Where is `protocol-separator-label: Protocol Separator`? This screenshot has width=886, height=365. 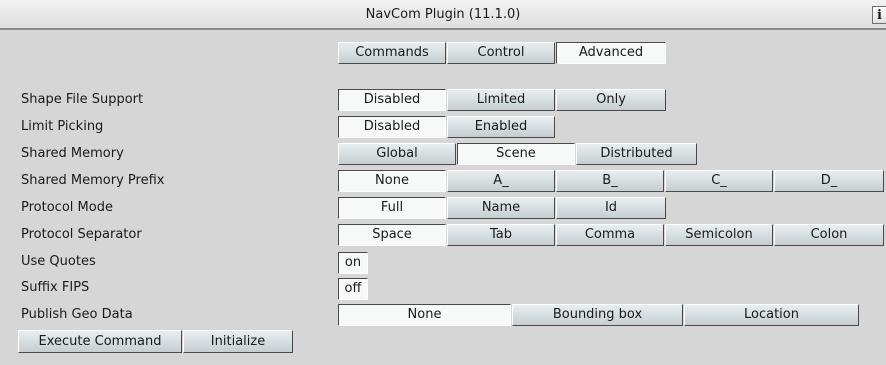
protocol-separator-label: Protocol Separator is located at coordinates (81, 234).